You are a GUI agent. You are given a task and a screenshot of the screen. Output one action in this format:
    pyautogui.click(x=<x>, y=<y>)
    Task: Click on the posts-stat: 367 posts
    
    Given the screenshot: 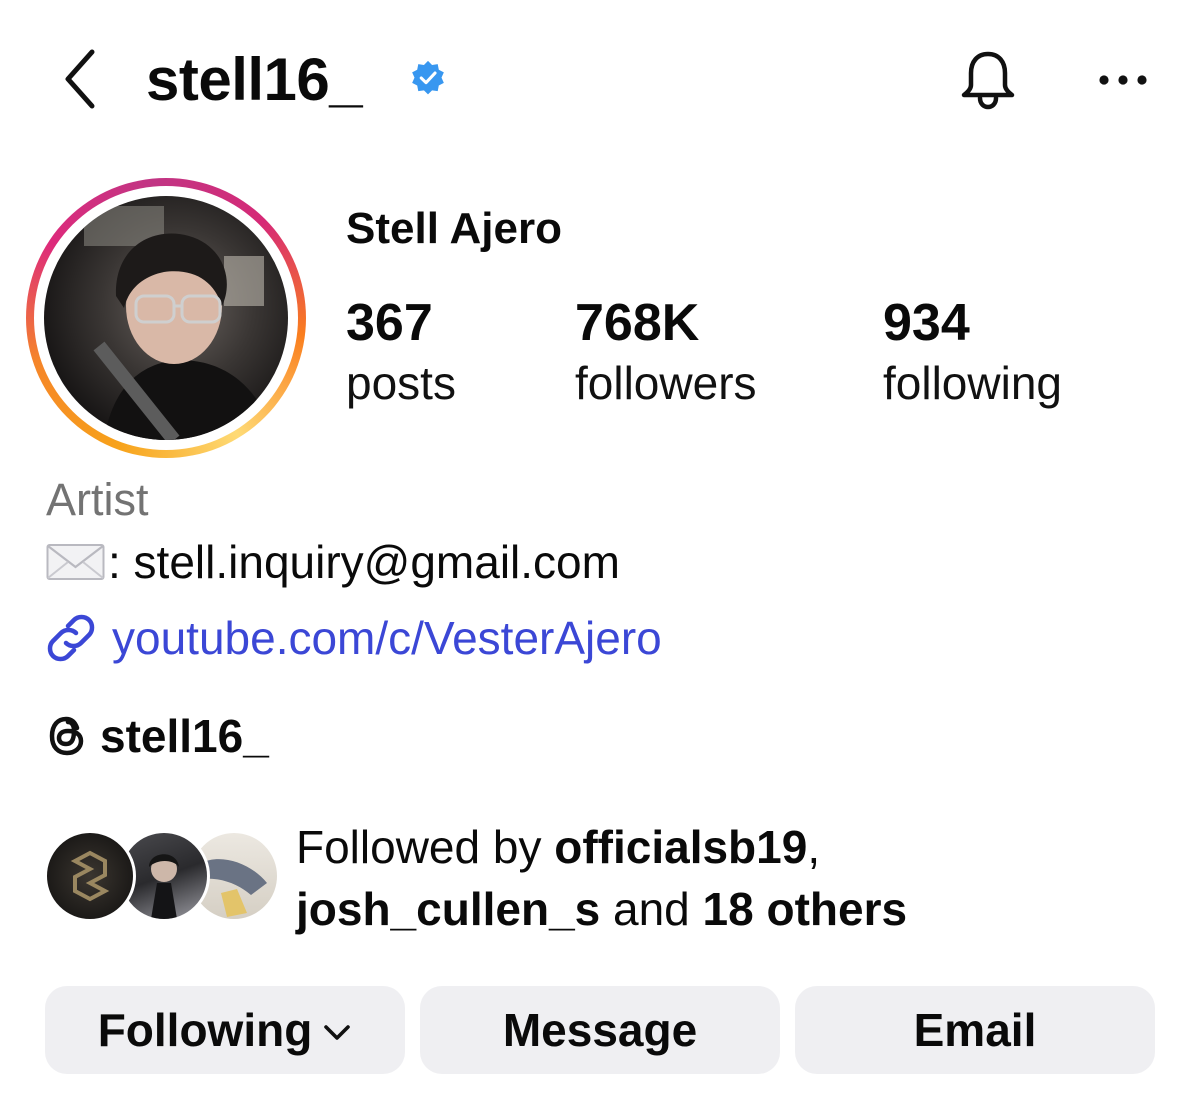 What is the action you would take?
    pyautogui.click(x=401, y=352)
    